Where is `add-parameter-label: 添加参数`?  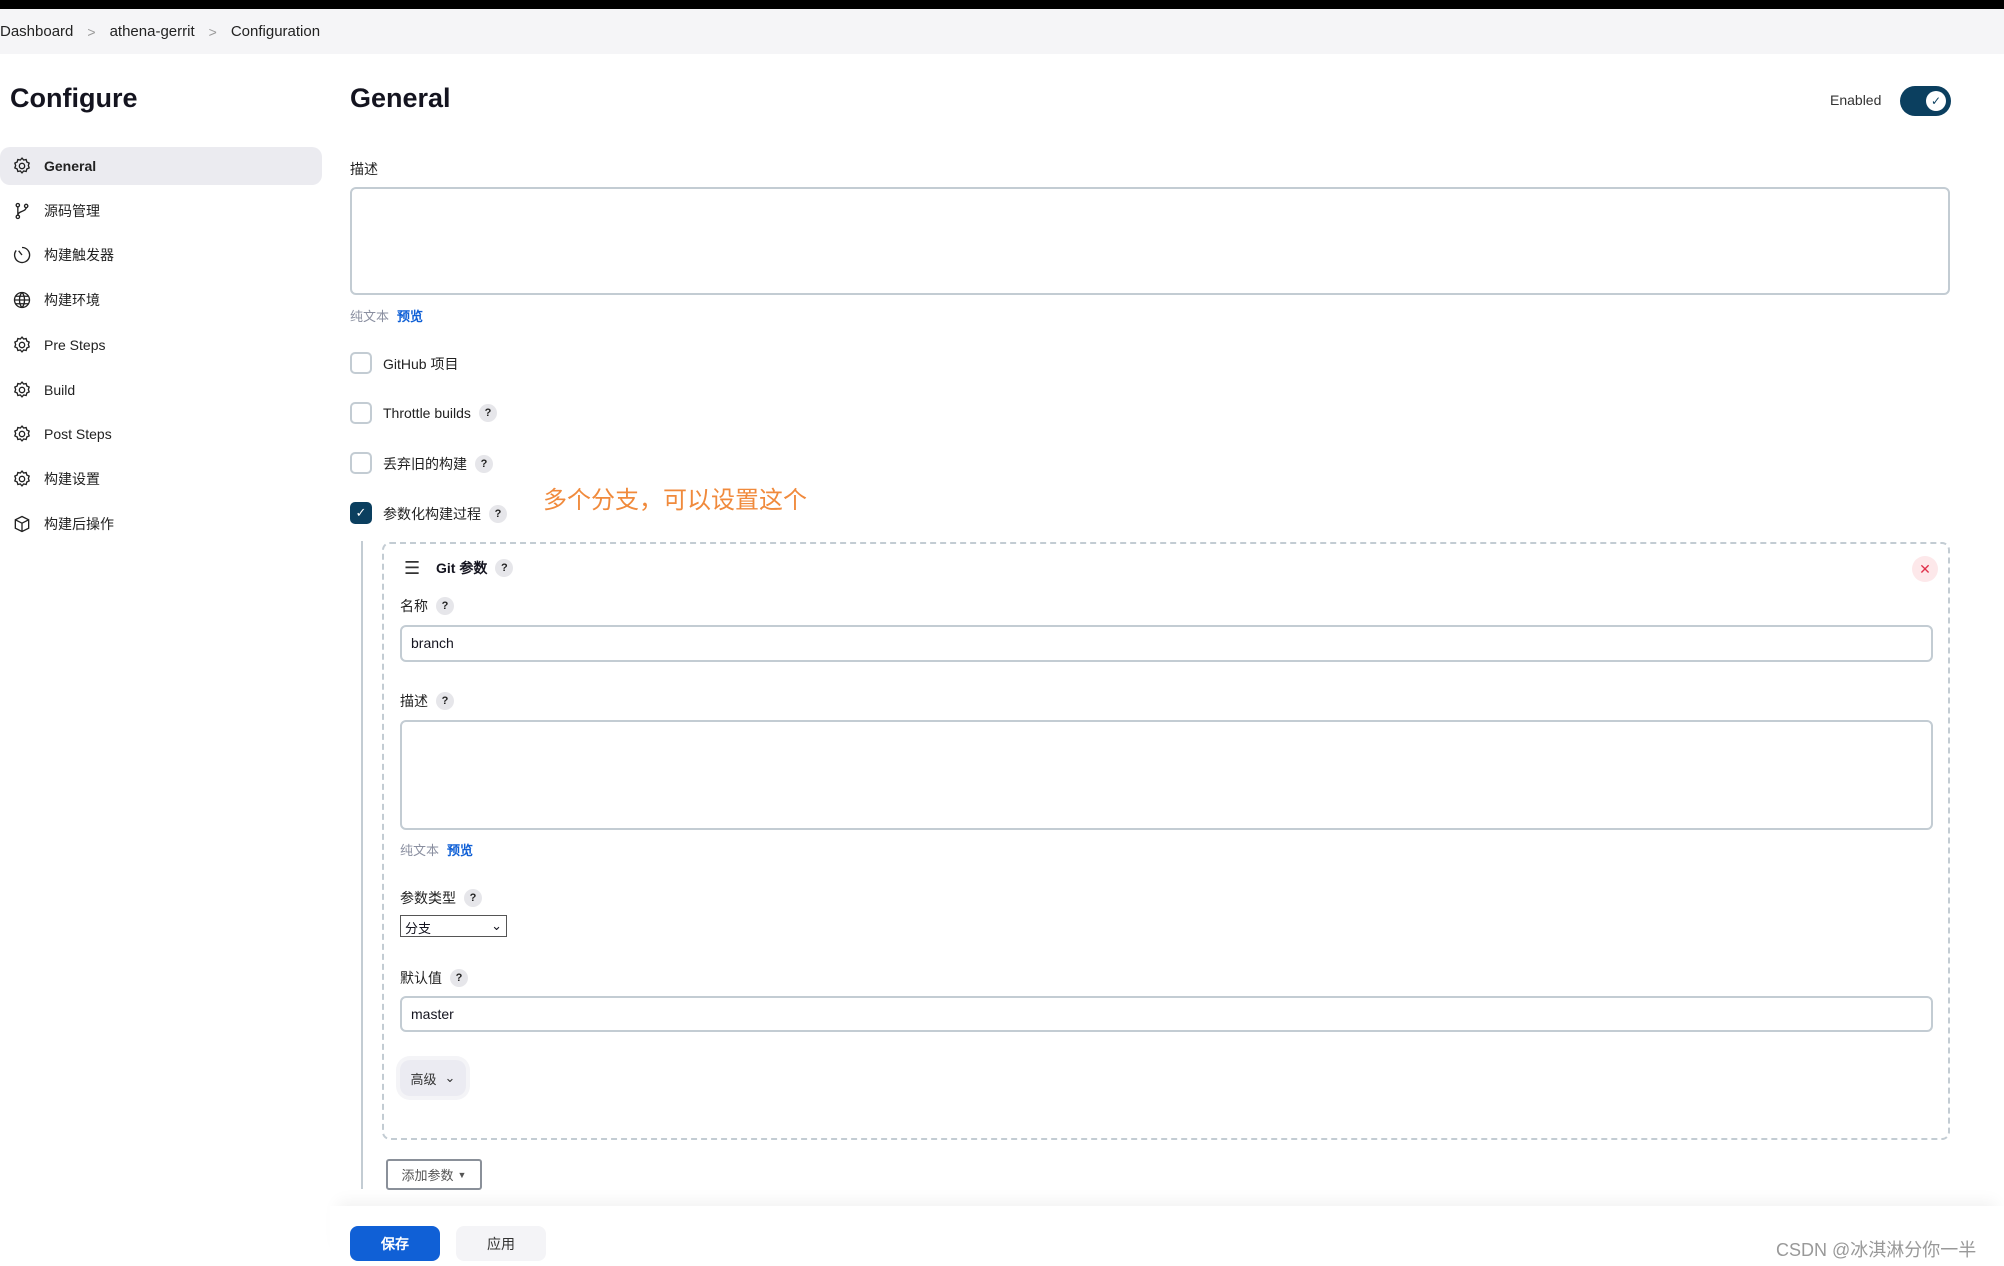
add-parameter-label: 添加参数 is located at coordinates (427, 1175).